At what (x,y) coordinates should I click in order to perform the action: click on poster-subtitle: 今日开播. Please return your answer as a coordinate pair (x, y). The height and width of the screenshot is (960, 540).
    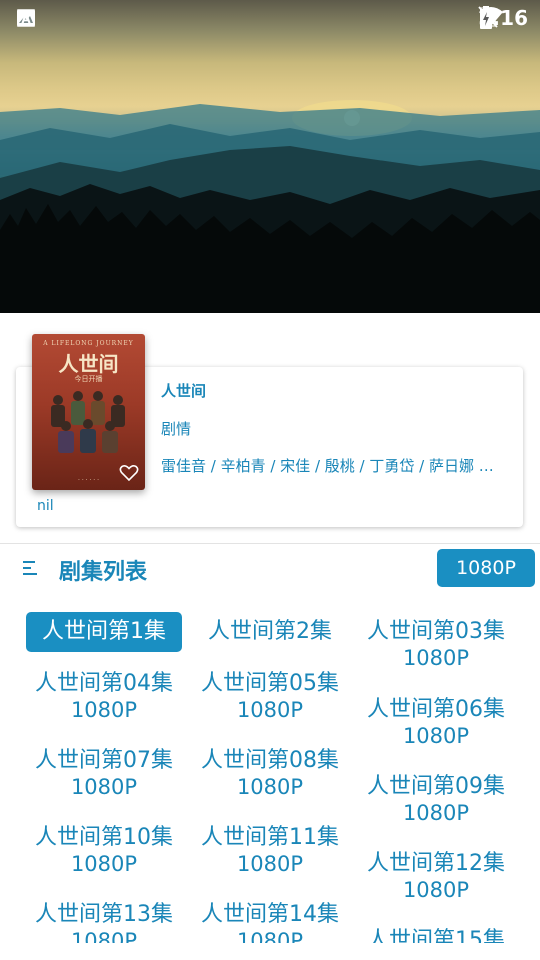
    Looking at the image, I should click on (88, 379).